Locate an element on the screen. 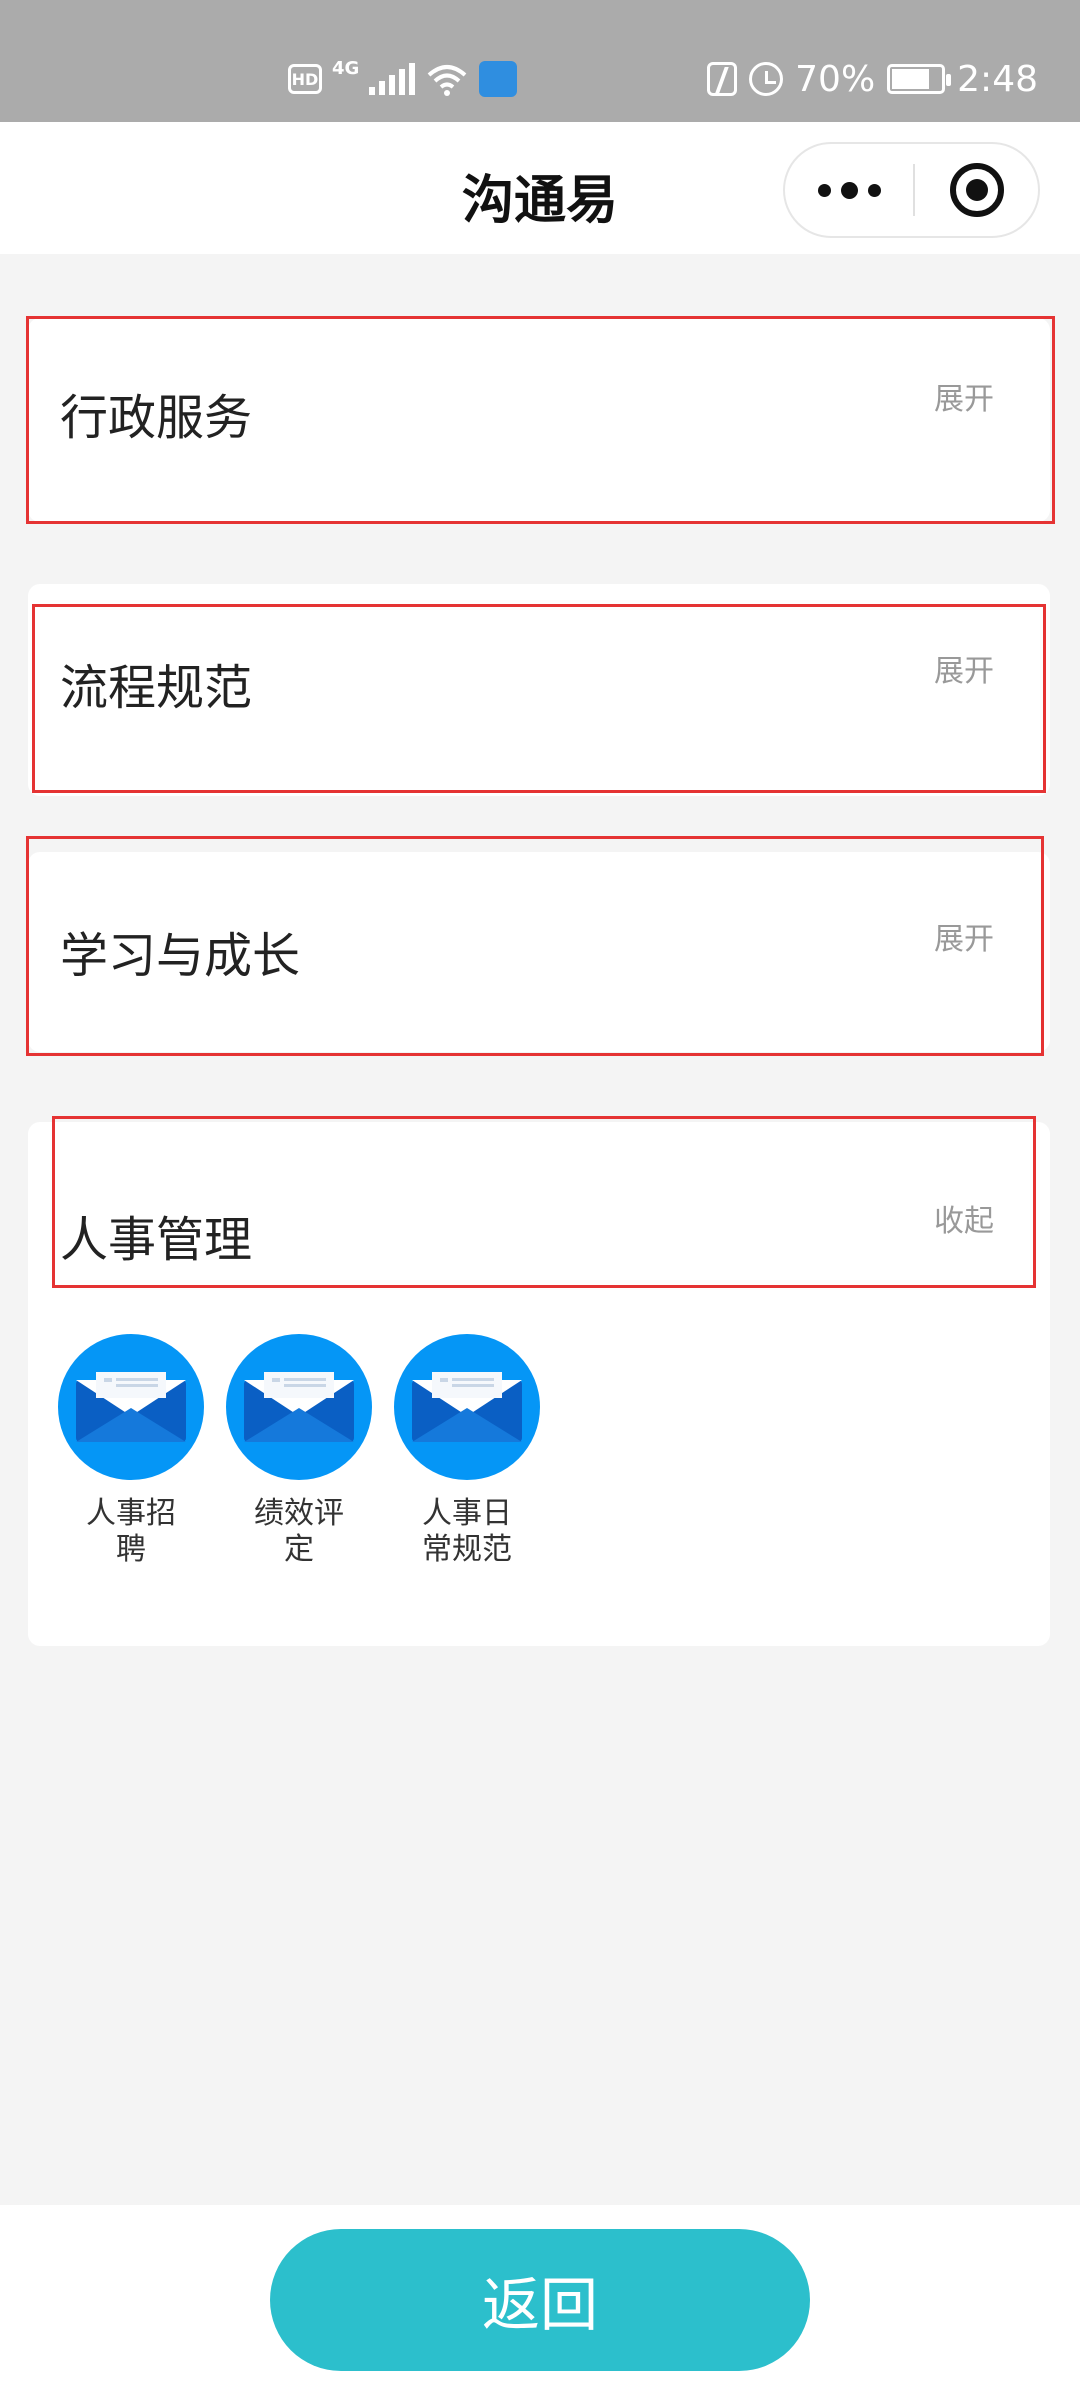 Image resolution: width=1080 pixels, height=2400 pixels. more-dots-icon is located at coordinates (824, 190).